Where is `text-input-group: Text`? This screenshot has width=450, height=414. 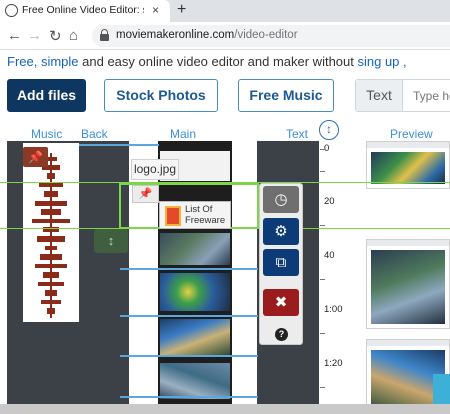
text-input-group: Text is located at coordinates (402, 95).